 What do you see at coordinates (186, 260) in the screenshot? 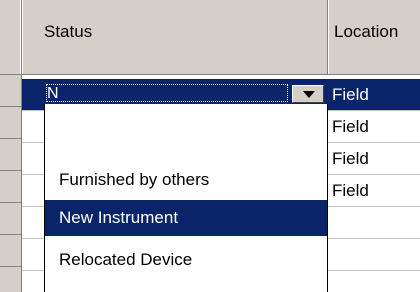
I see `dropdown-option: Relocated Device` at bounding box center [186, 260].